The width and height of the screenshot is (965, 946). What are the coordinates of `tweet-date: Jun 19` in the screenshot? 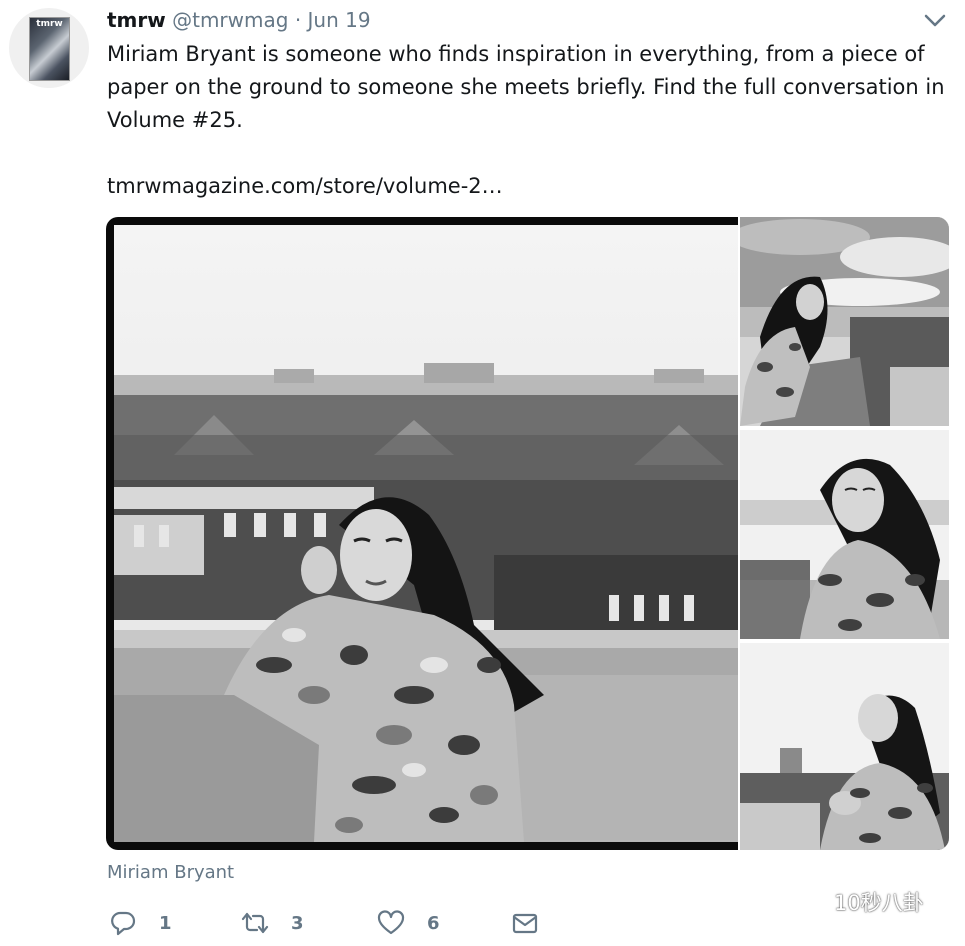 It's located at (339, 20).